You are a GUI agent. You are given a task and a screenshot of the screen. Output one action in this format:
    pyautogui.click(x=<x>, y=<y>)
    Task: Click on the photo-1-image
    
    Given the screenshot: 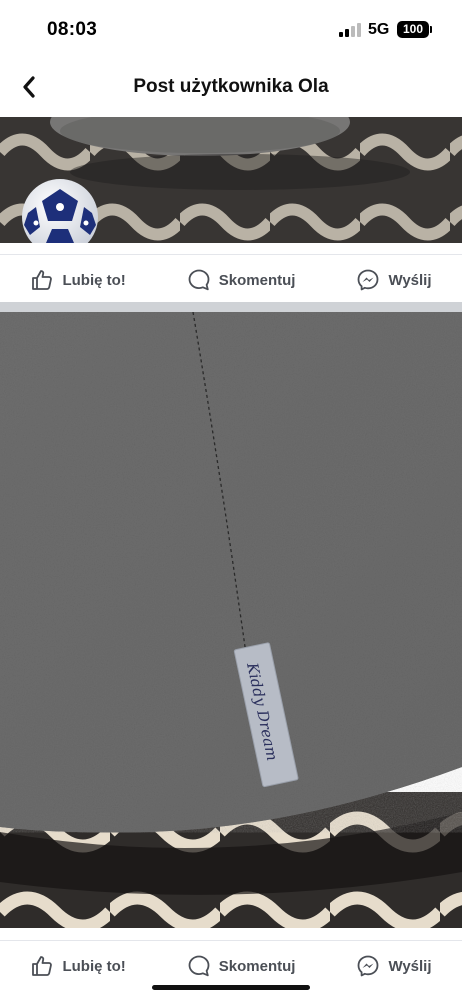 What is the action you would take?
    pyautogui.click(x=231, y=180)
    